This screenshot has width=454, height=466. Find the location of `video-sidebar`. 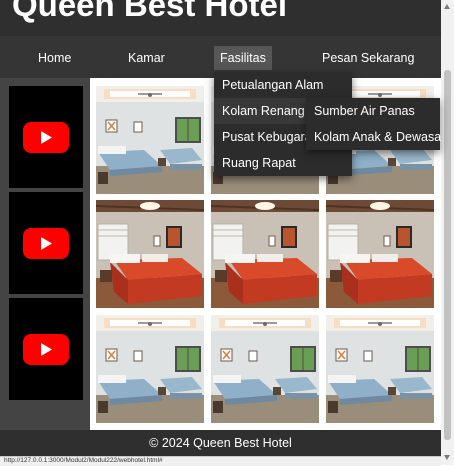

video-sidebar is located at coordinates (45, 254).